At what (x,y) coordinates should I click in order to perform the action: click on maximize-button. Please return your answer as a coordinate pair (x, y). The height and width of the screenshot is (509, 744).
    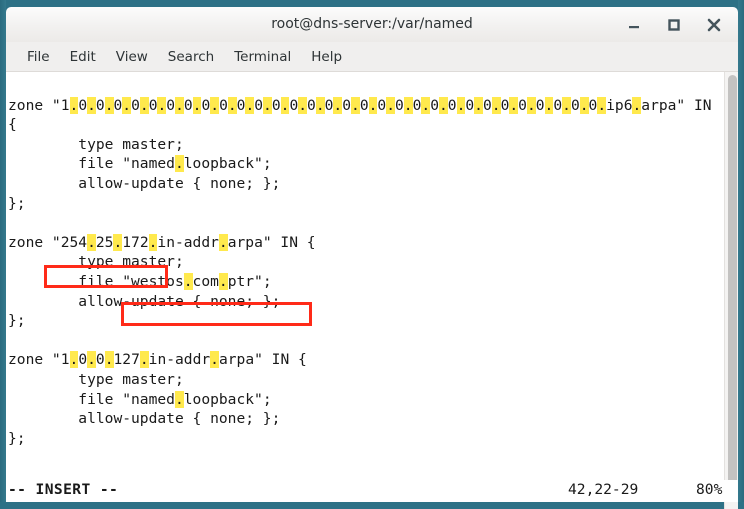
    Looking at the image, I should click on (674, 25).